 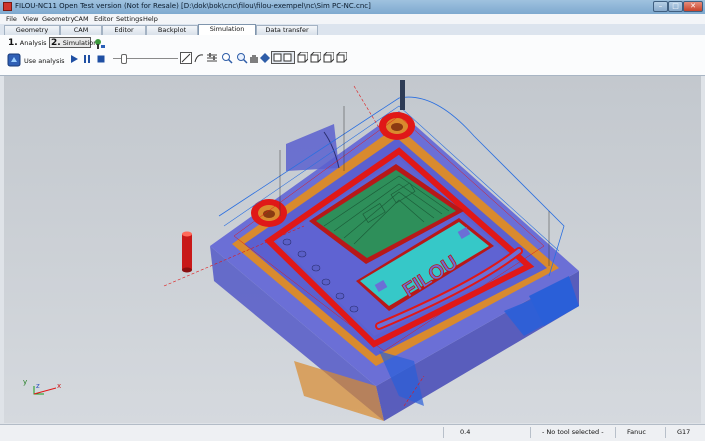 What do you see at coordinates (81, 30) in the screenshot?
I see `tab-cam: CAM` at bounding box center [81, 30].